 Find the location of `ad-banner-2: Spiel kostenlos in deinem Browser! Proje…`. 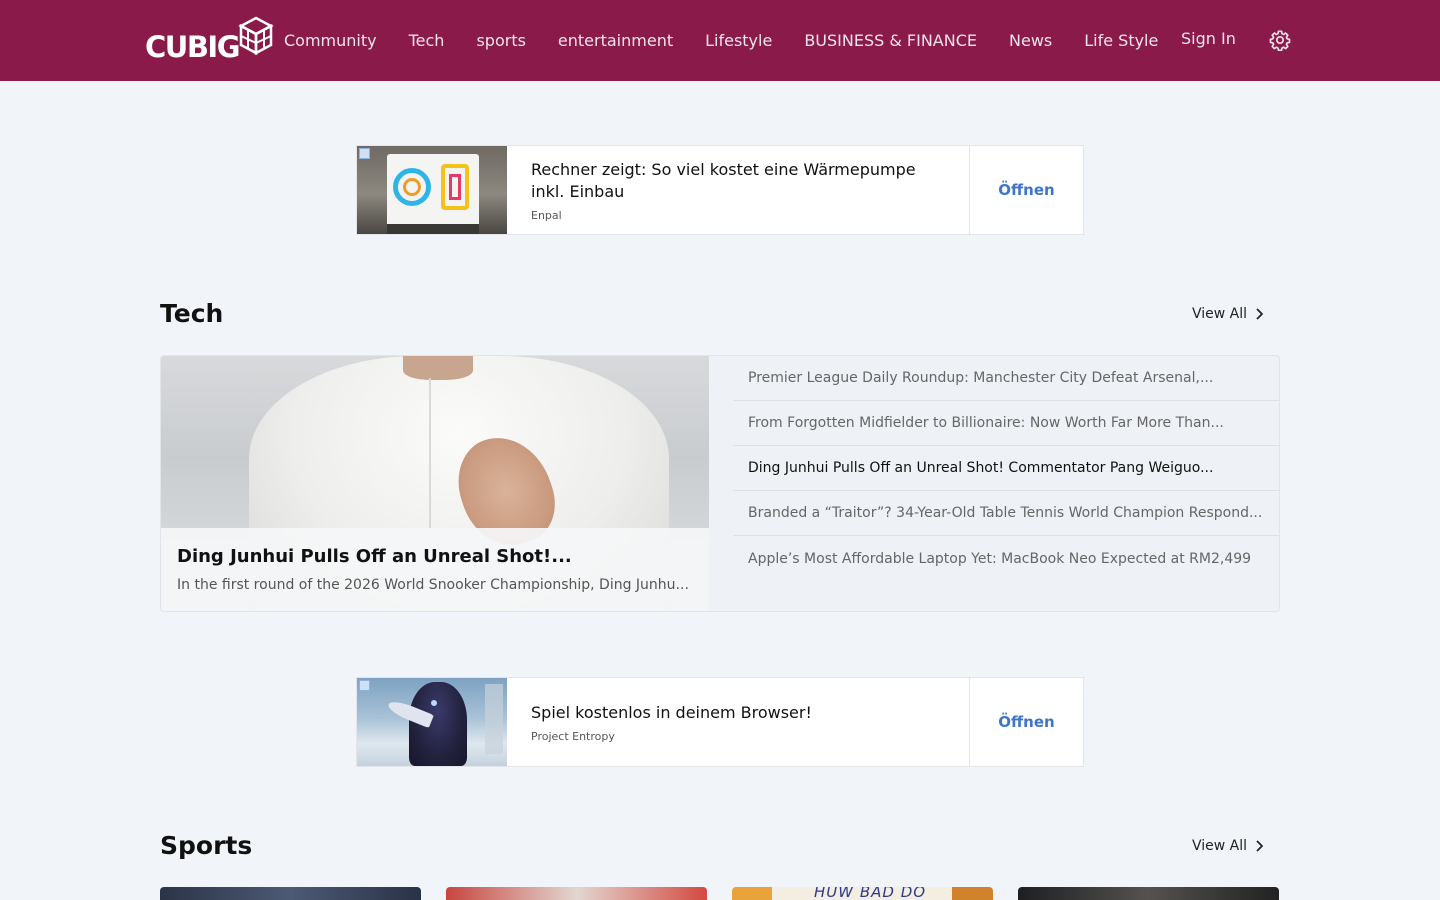

ad-banner-2: Spiel kostenlos in deinem Browser! Proje… is located at coordinates (720, 722).